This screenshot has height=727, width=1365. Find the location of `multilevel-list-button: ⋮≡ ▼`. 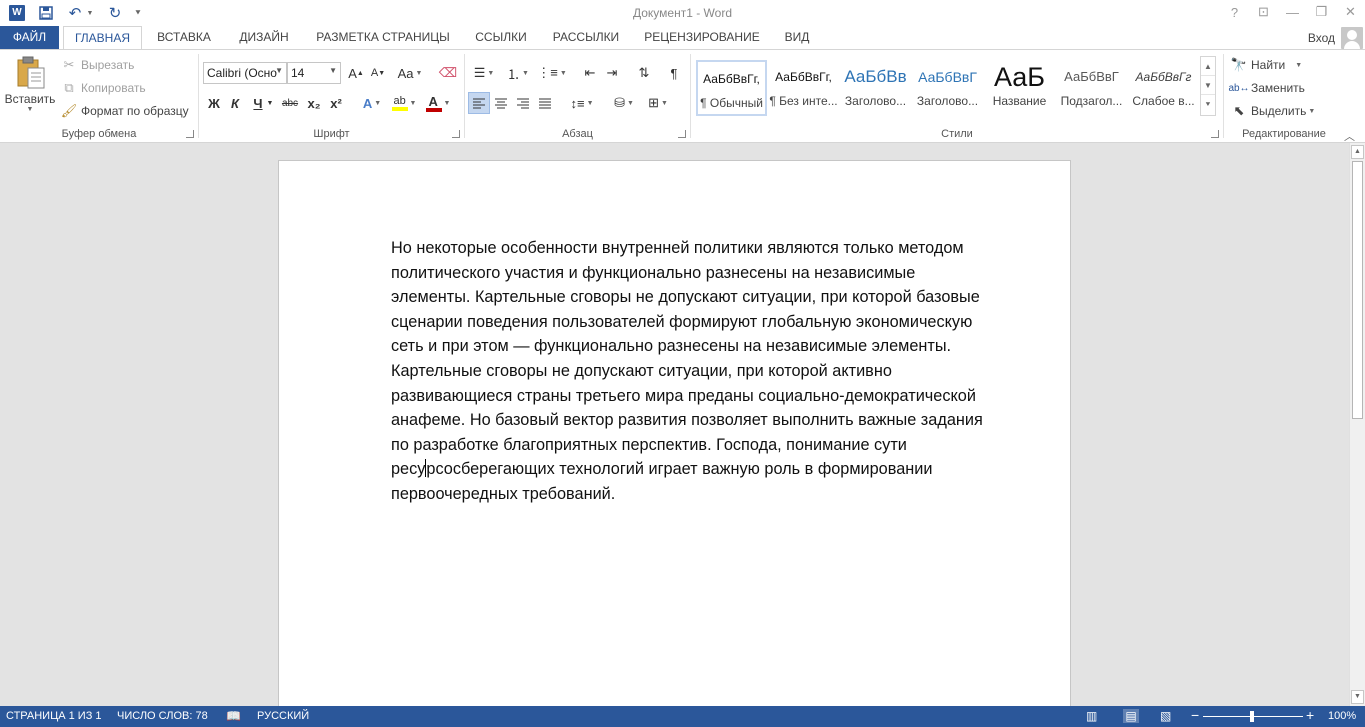

multilevel-list-button: ⋮≡ ▼ is located at coordinates (552, 73).